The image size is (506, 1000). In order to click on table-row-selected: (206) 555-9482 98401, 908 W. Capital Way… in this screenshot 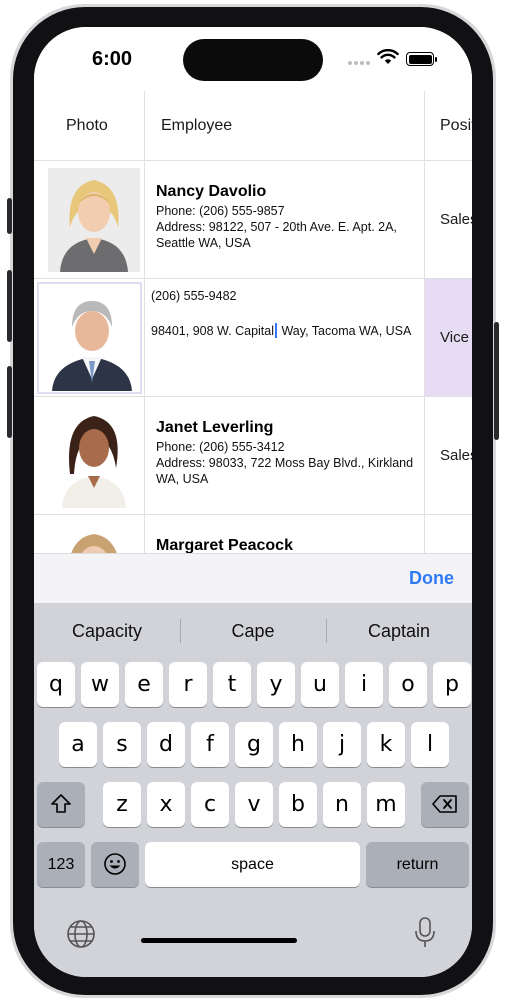, I will do `click(253, 338)`.